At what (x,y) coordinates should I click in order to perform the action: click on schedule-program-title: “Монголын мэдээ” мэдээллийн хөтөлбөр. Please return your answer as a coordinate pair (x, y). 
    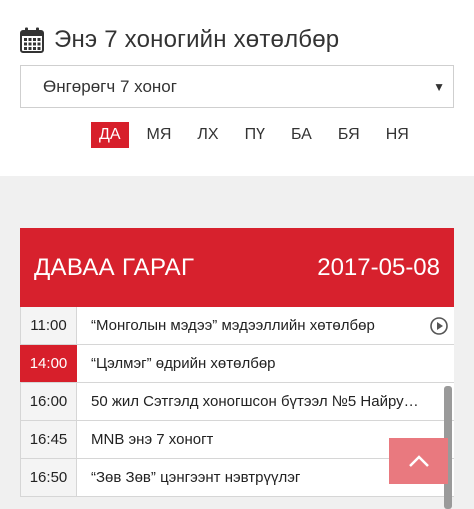
    Looking at the image, I should click on (265, 325).